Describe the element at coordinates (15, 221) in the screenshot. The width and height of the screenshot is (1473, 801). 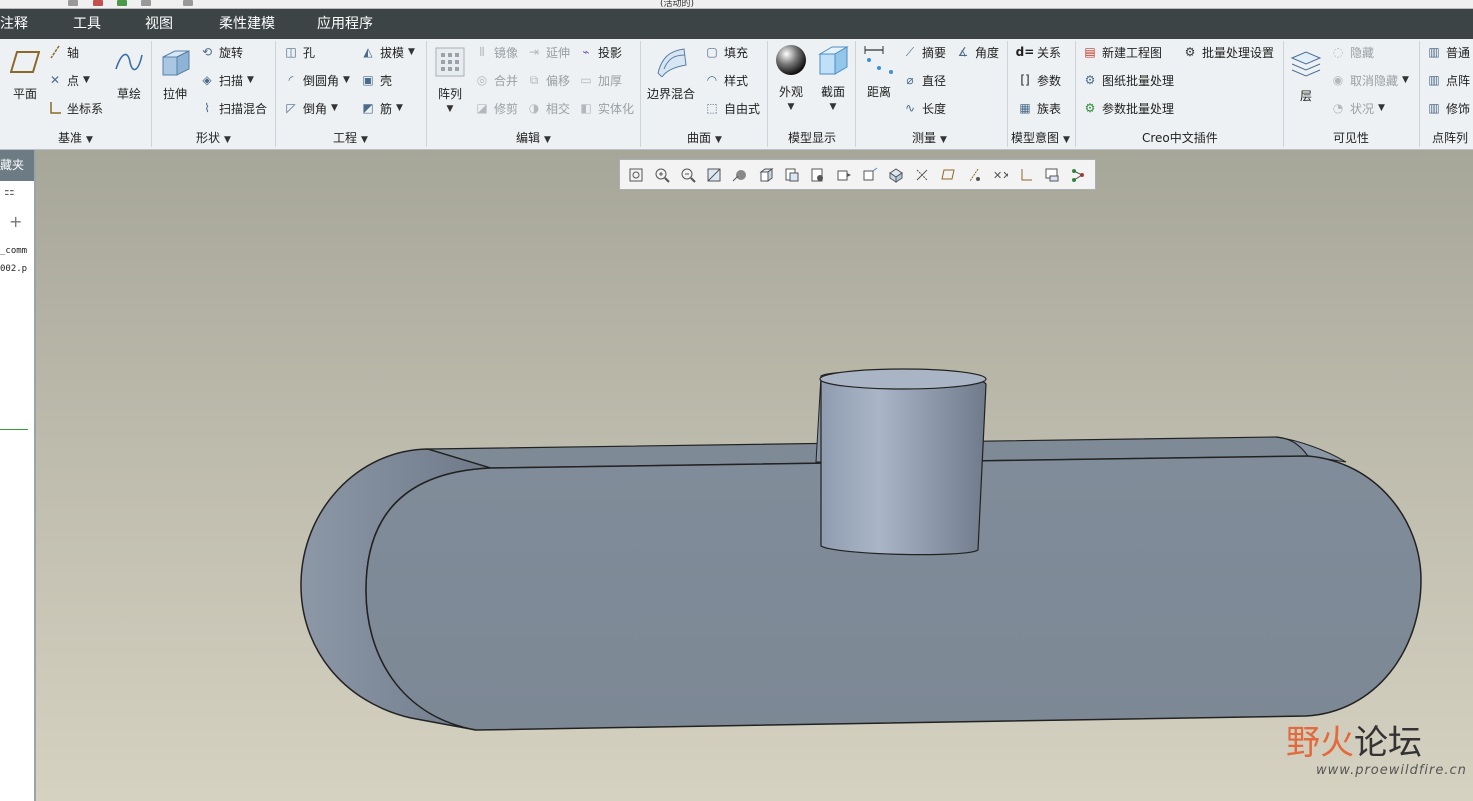
I see `add-icon: +` at that location.